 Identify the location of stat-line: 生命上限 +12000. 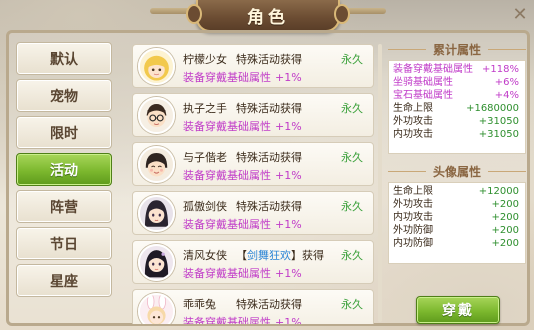
(456, 191).